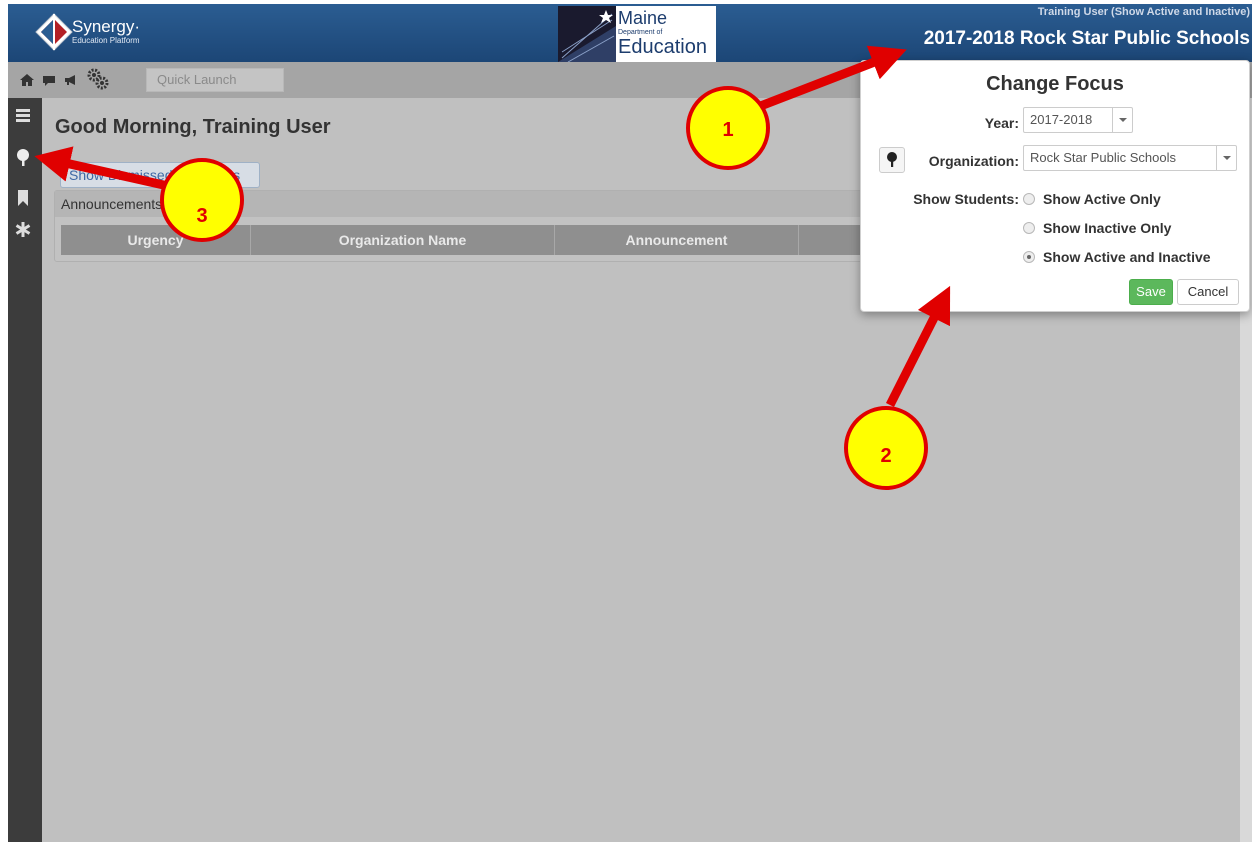 The image size is (1252, 842). I want to click on gears-icon, so click(98, 79).